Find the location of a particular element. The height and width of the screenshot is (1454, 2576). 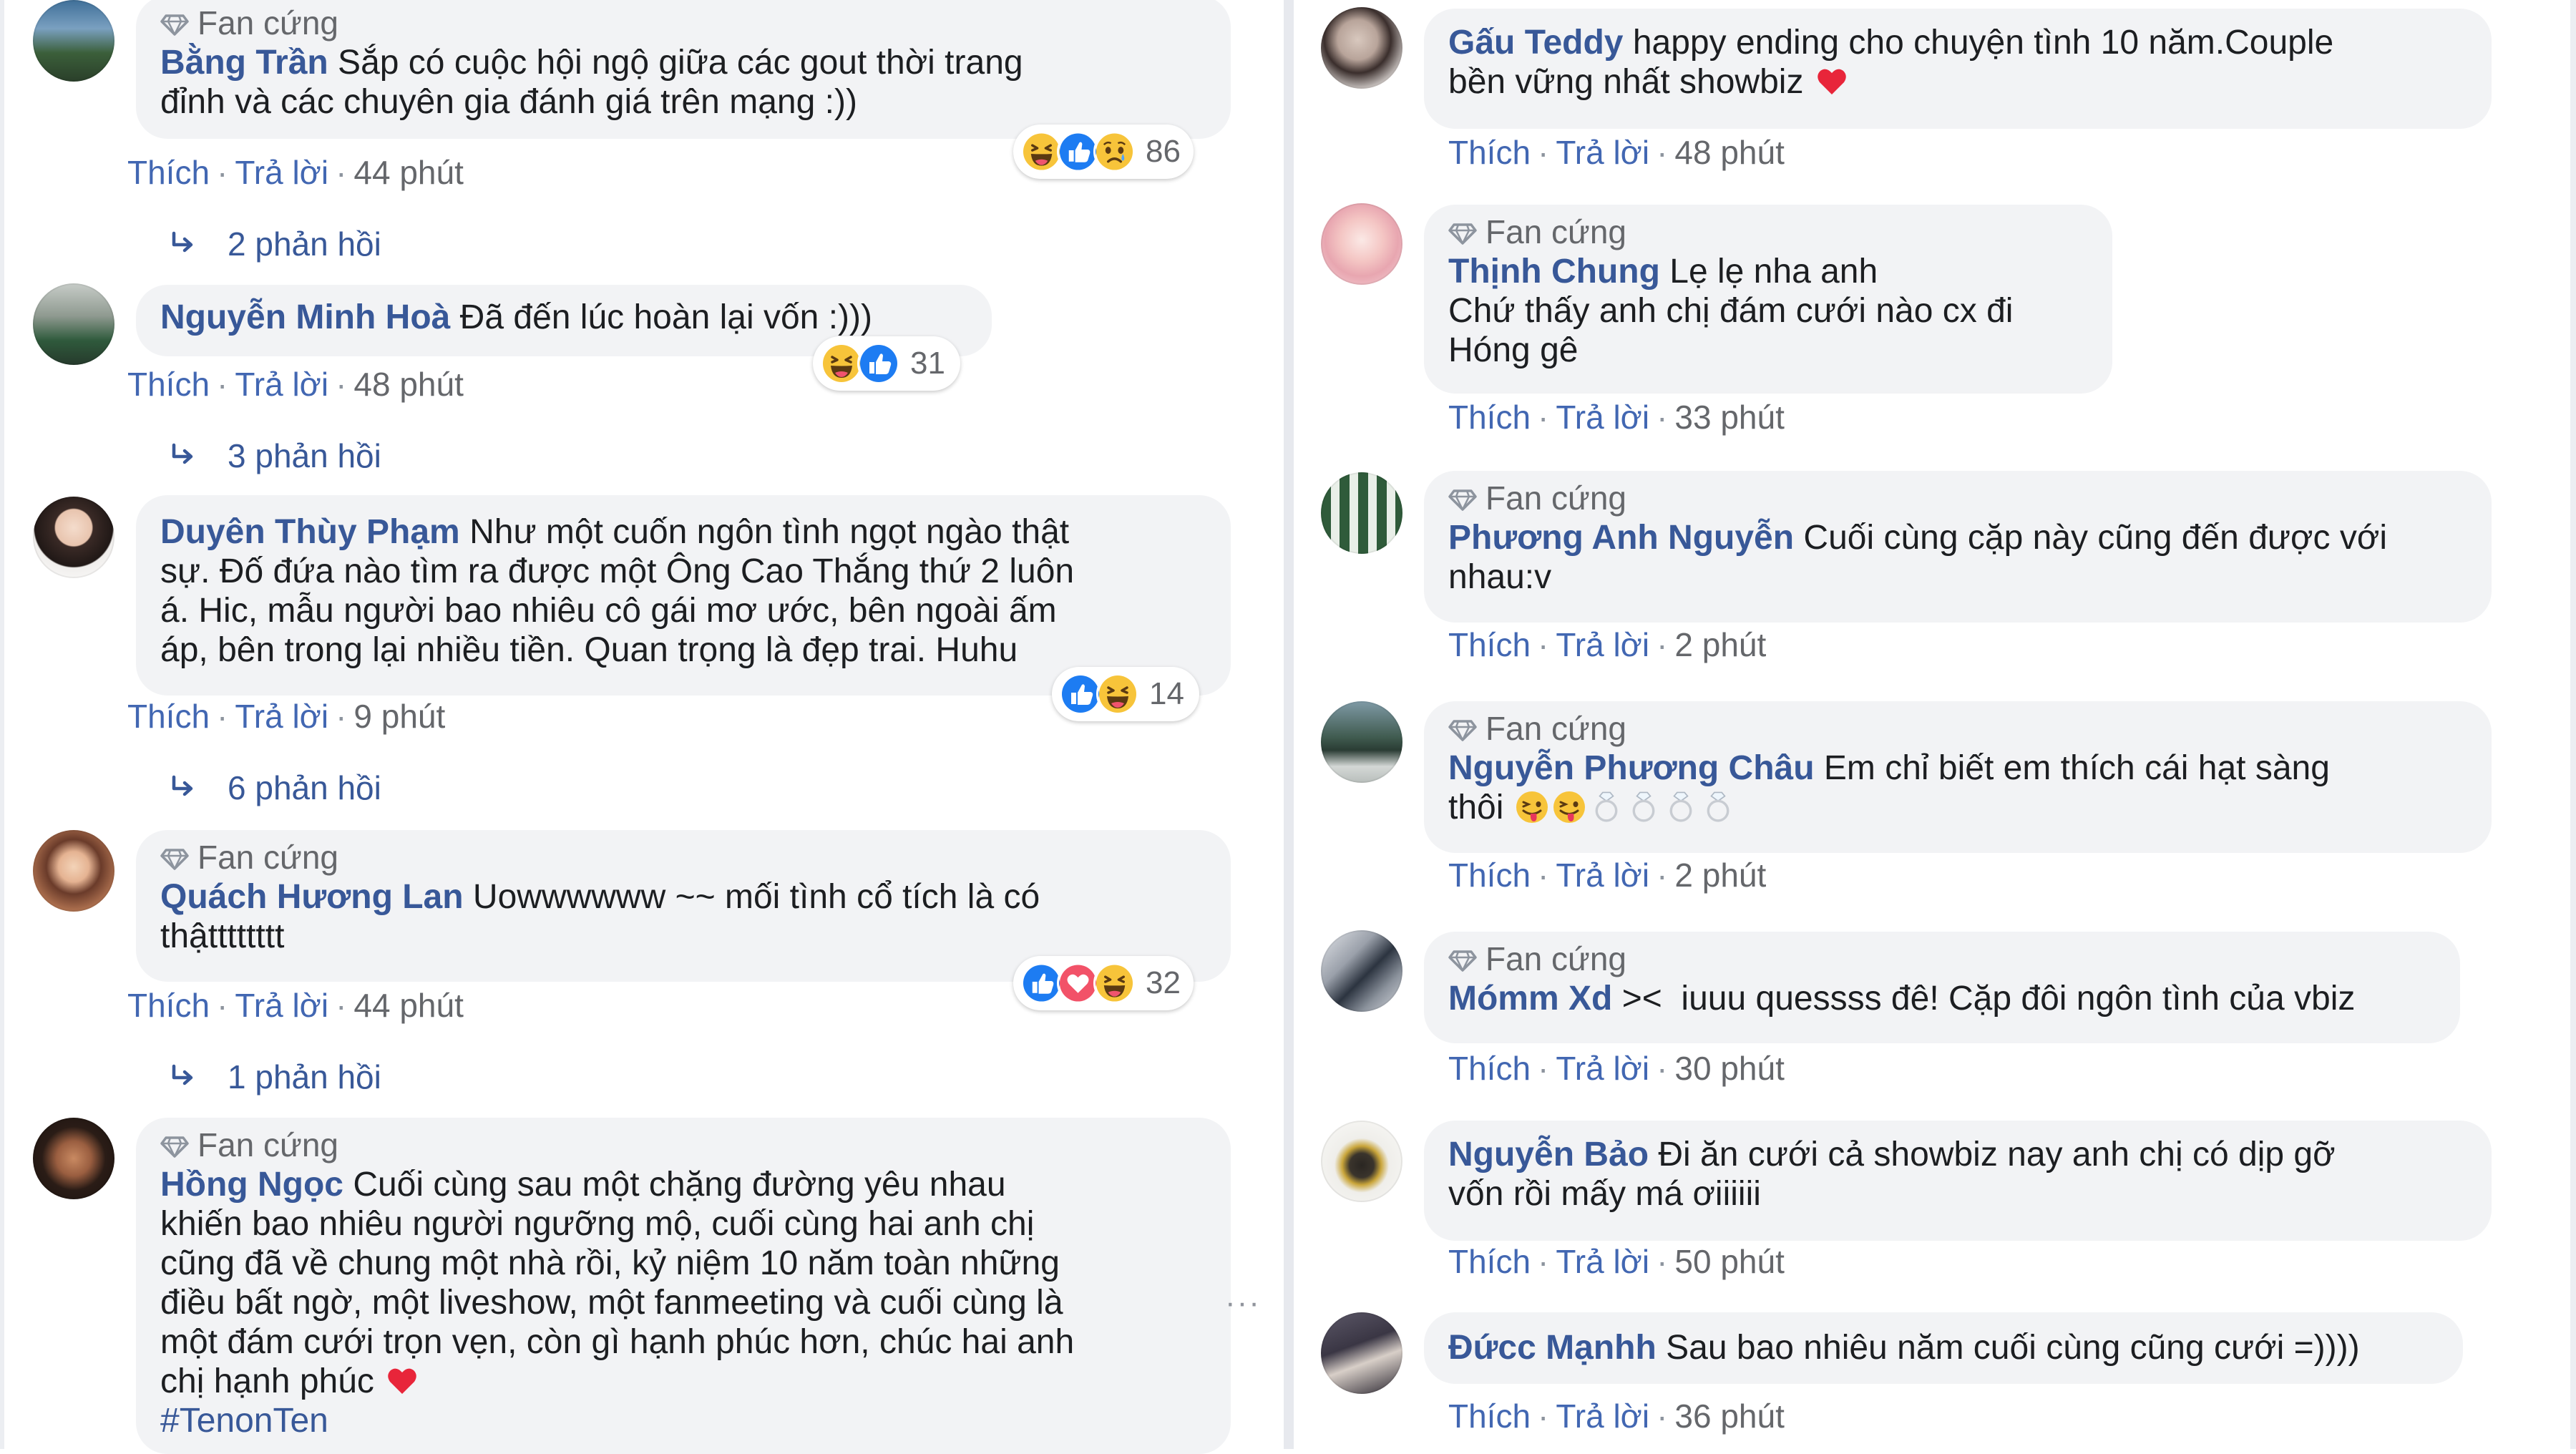

view-replies: 3 phản hồi is located at coordinates (275, 455).